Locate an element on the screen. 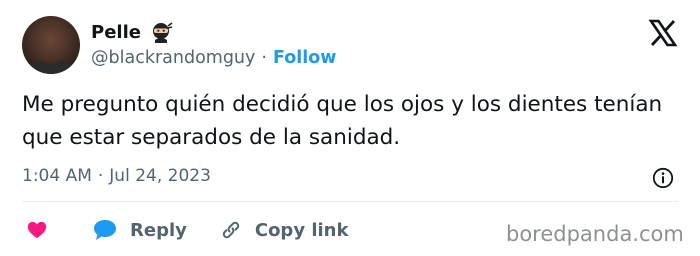 Image resolution: width=700 pixels, height=256 pixels. follow-button: Follow is located at coordinates (304, 58).